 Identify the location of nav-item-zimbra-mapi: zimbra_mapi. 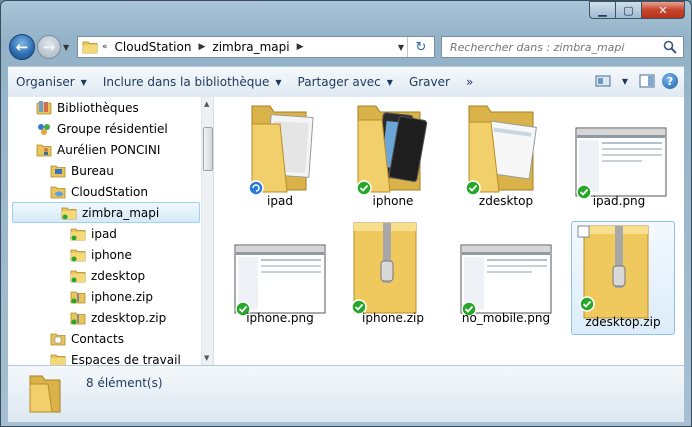
(106, 212).